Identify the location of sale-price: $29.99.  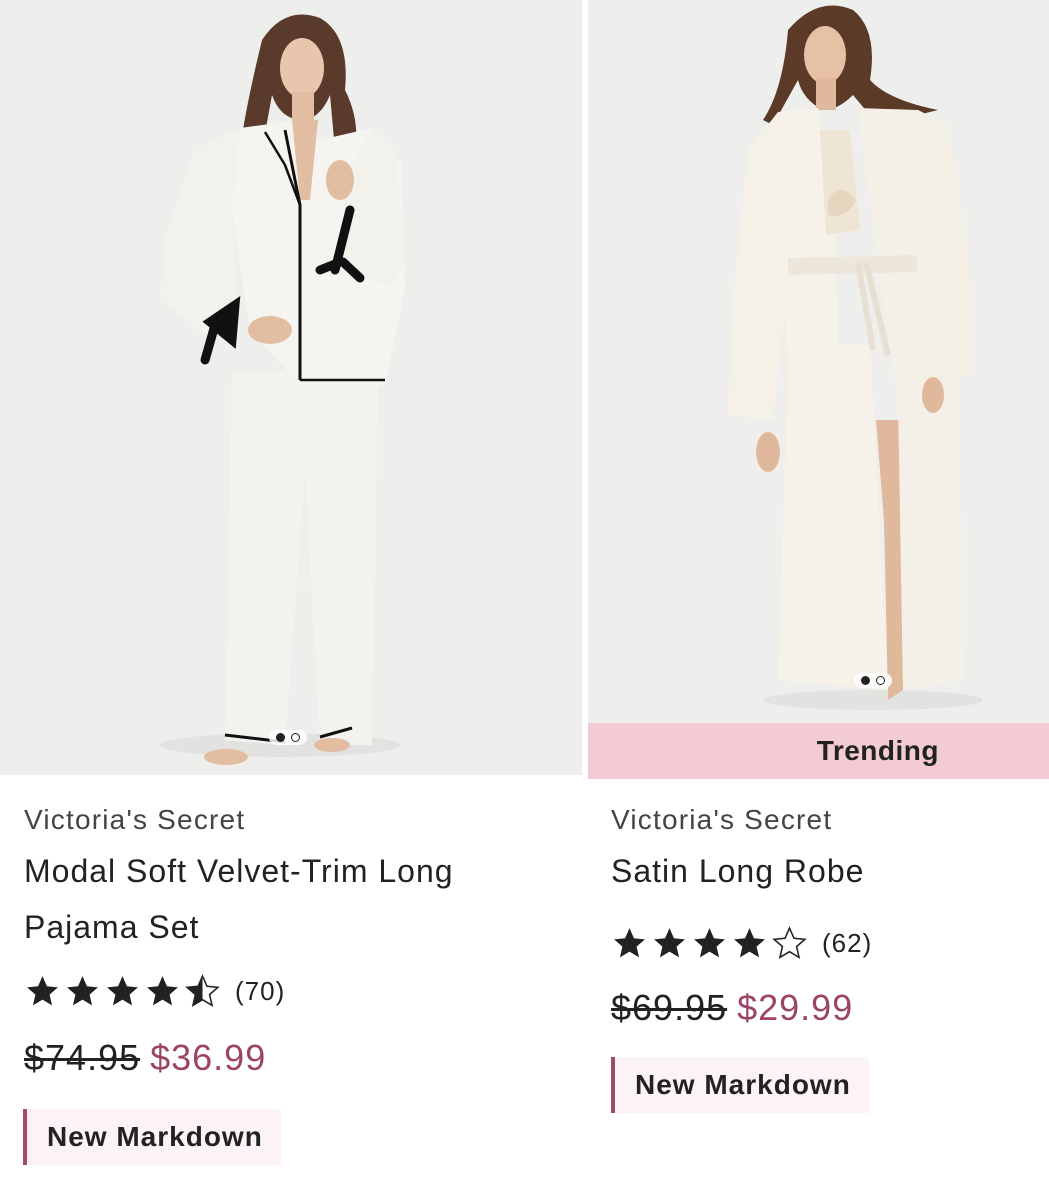
(795, 1007).